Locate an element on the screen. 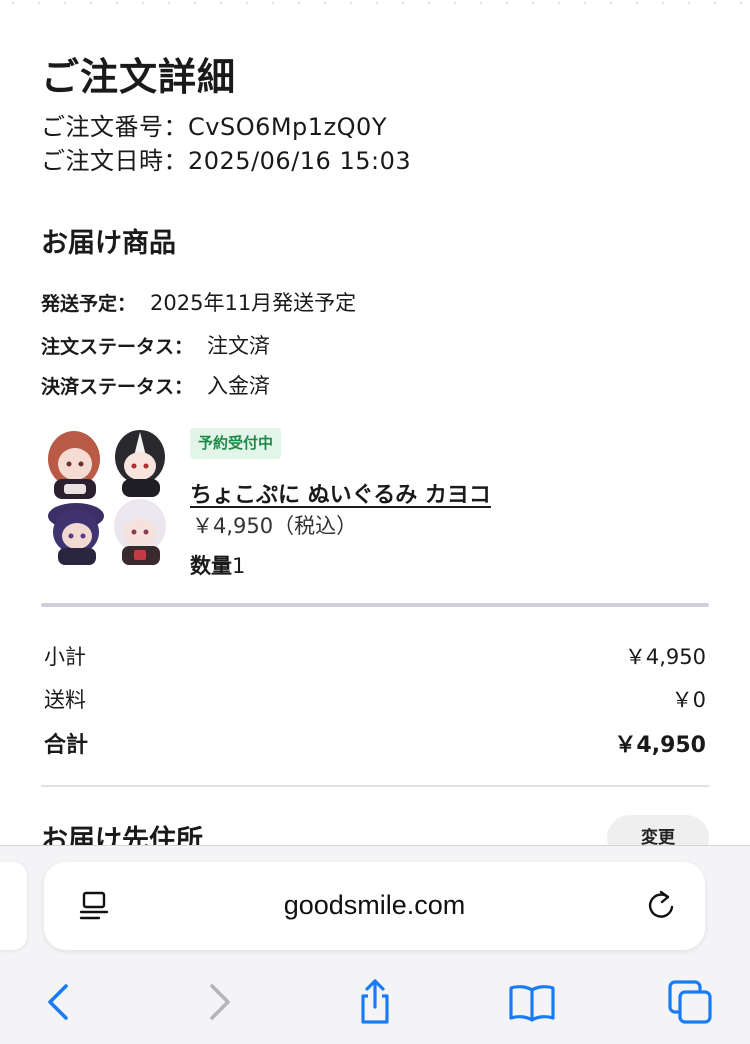 The width and height of the screenshot is (750, 1044). ship-schedule-label: 発送予定： is located at coordinates (89, 304).